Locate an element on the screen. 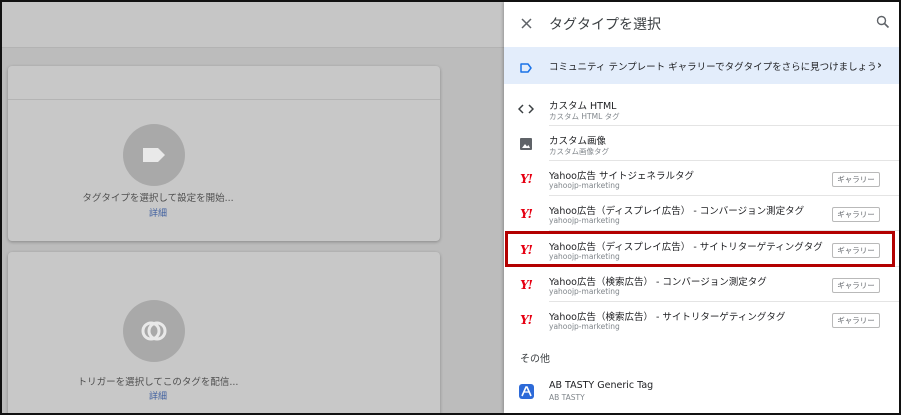 The width and height of the screenshot is (901, 415). tag-type-ab-tasty: AB TASTY Generic Tag AB TASTY is located at coordinates (701, 391).